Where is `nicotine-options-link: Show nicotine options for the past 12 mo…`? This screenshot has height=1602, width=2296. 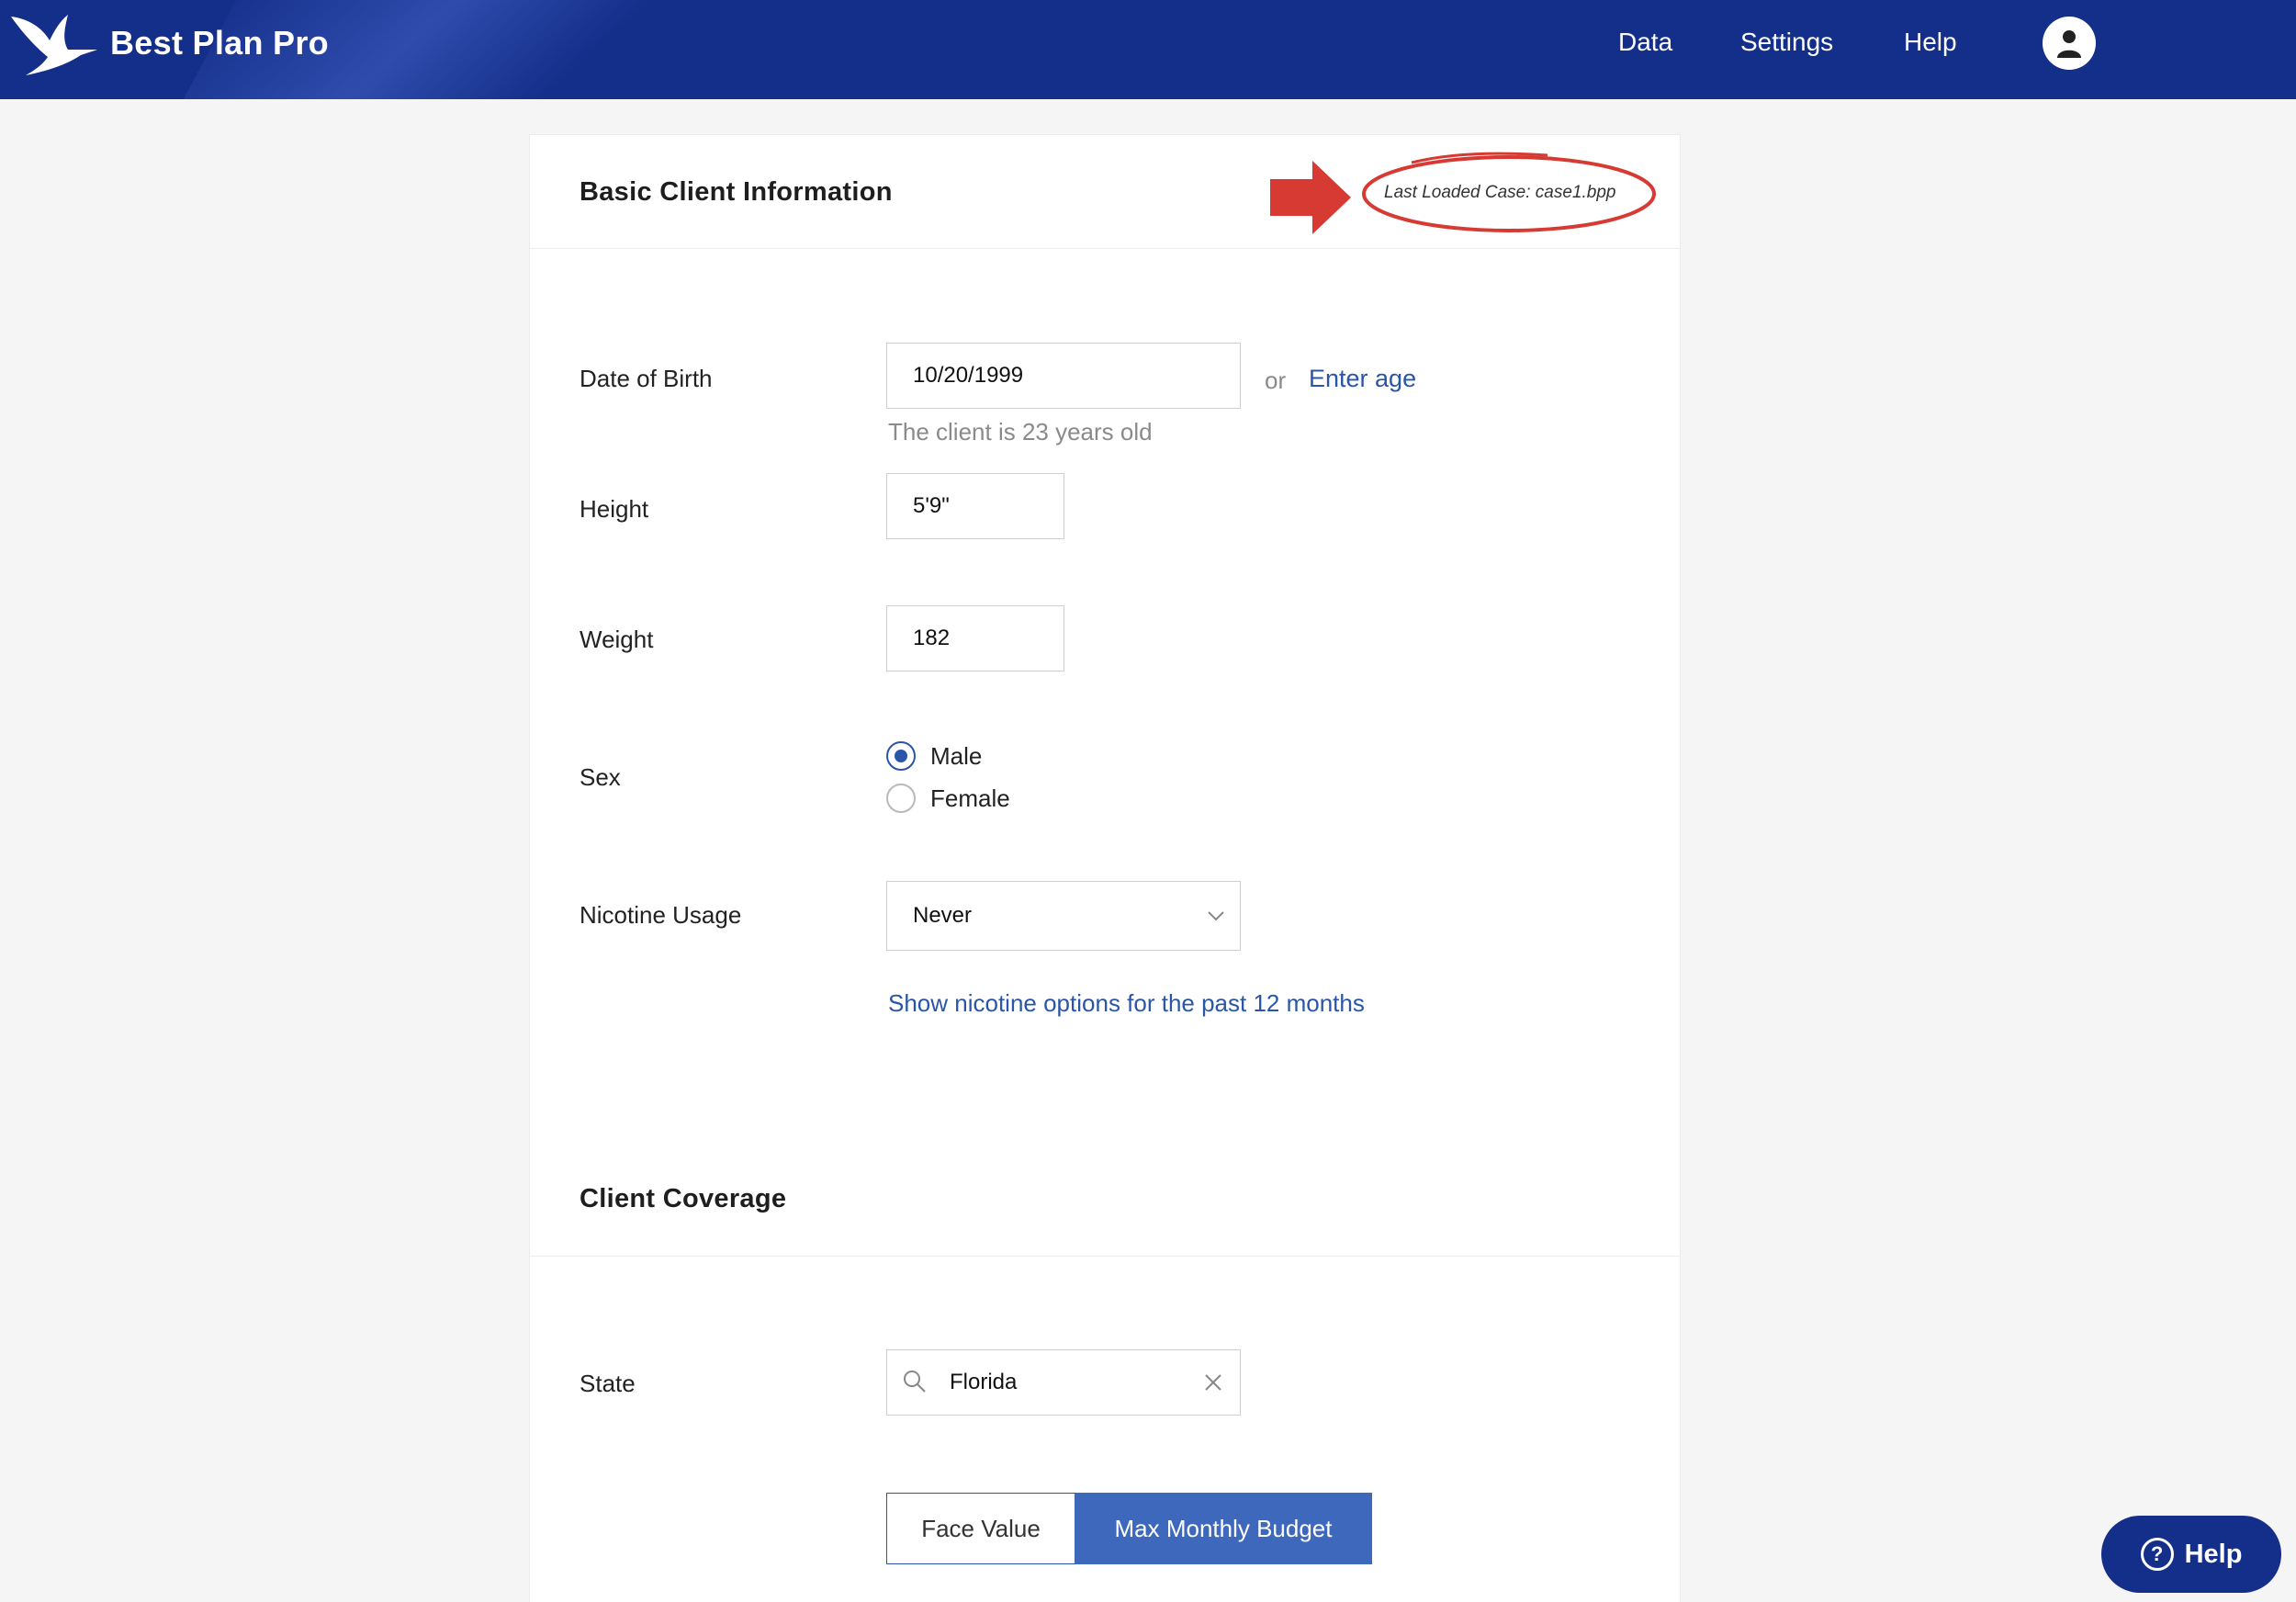 nicotine-options-link: Show nicotine options for the past 12 mo… is located at coordinates (1126, 1003).